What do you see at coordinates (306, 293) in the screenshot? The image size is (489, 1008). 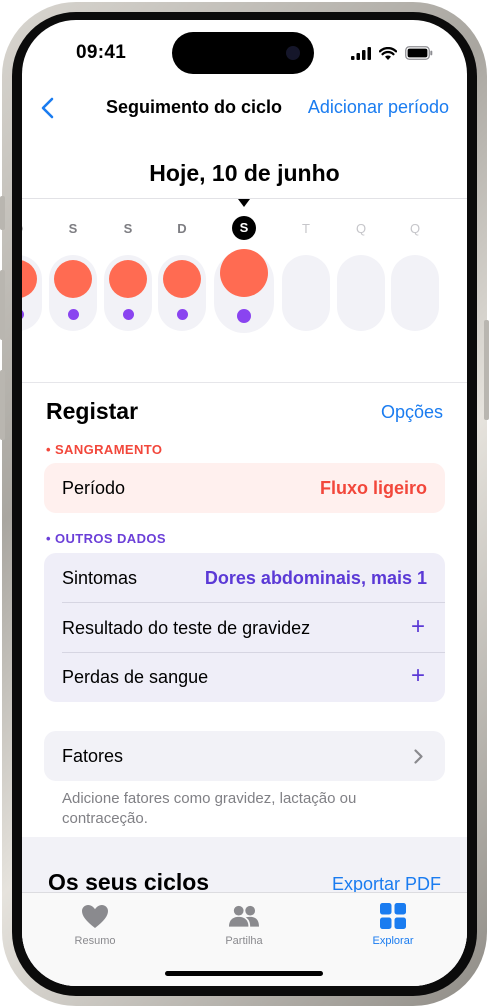 I see `day-pill-tue` at bounding box center [306, 293].